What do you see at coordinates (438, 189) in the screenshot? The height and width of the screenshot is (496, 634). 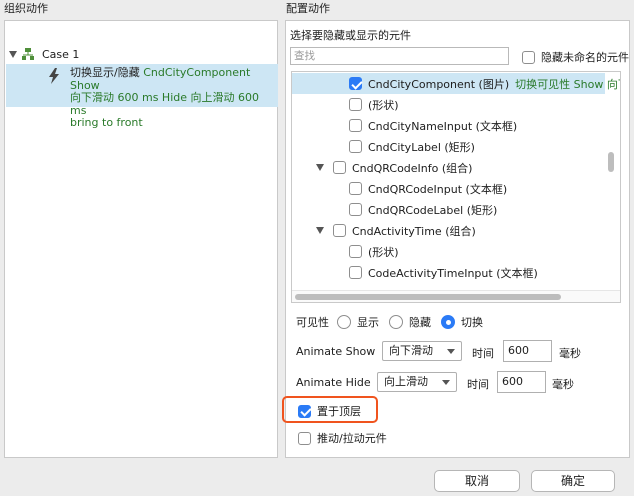 I see `widget-name: CndQRCodeInput (文本框)` at bounding box center [438, 189].